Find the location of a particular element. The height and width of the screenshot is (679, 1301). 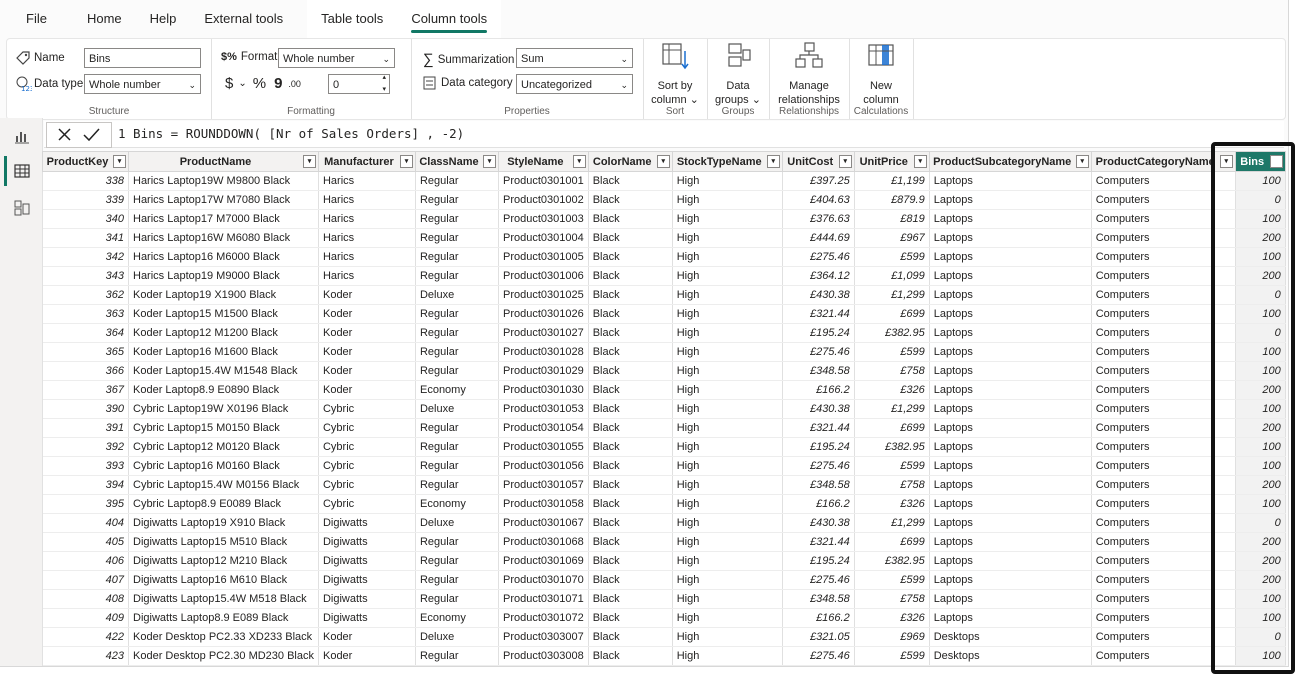

table-cell: Harics Laptop16 M6000 Black is located at coordinates (223, 257).